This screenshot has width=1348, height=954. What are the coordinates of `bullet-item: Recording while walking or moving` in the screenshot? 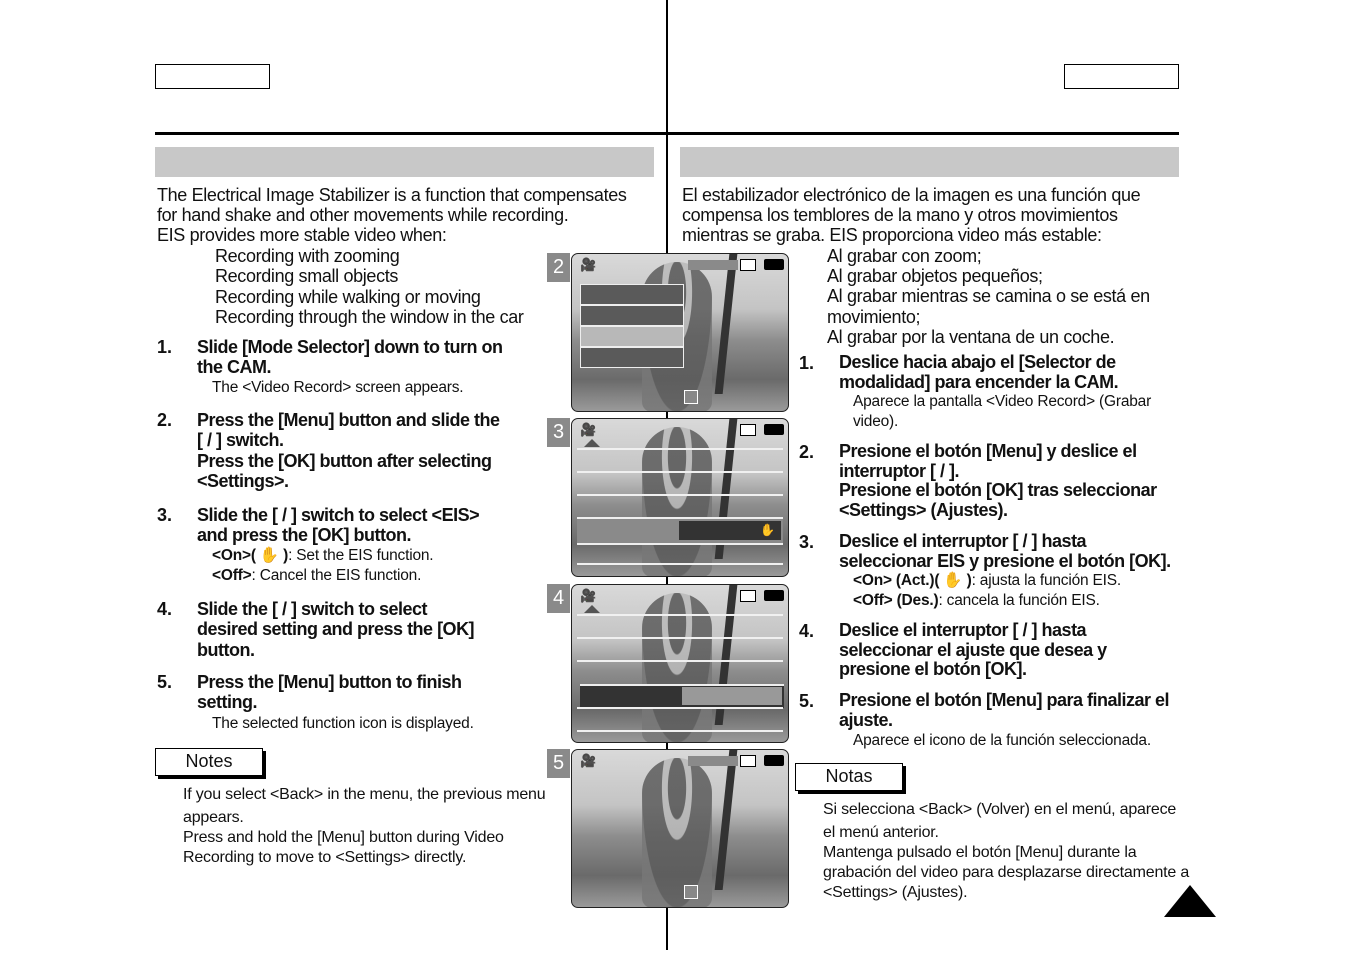 It's located at (348, 296).